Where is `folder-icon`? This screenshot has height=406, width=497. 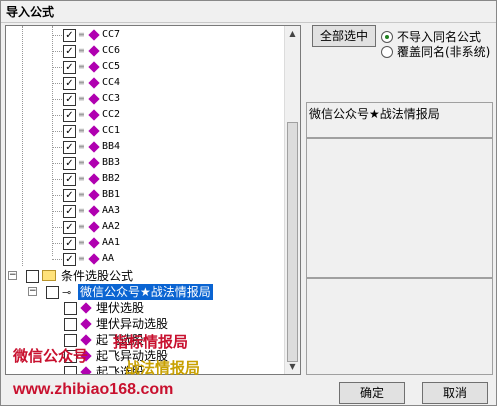 folder-icon is located at coordinates (49, 275).